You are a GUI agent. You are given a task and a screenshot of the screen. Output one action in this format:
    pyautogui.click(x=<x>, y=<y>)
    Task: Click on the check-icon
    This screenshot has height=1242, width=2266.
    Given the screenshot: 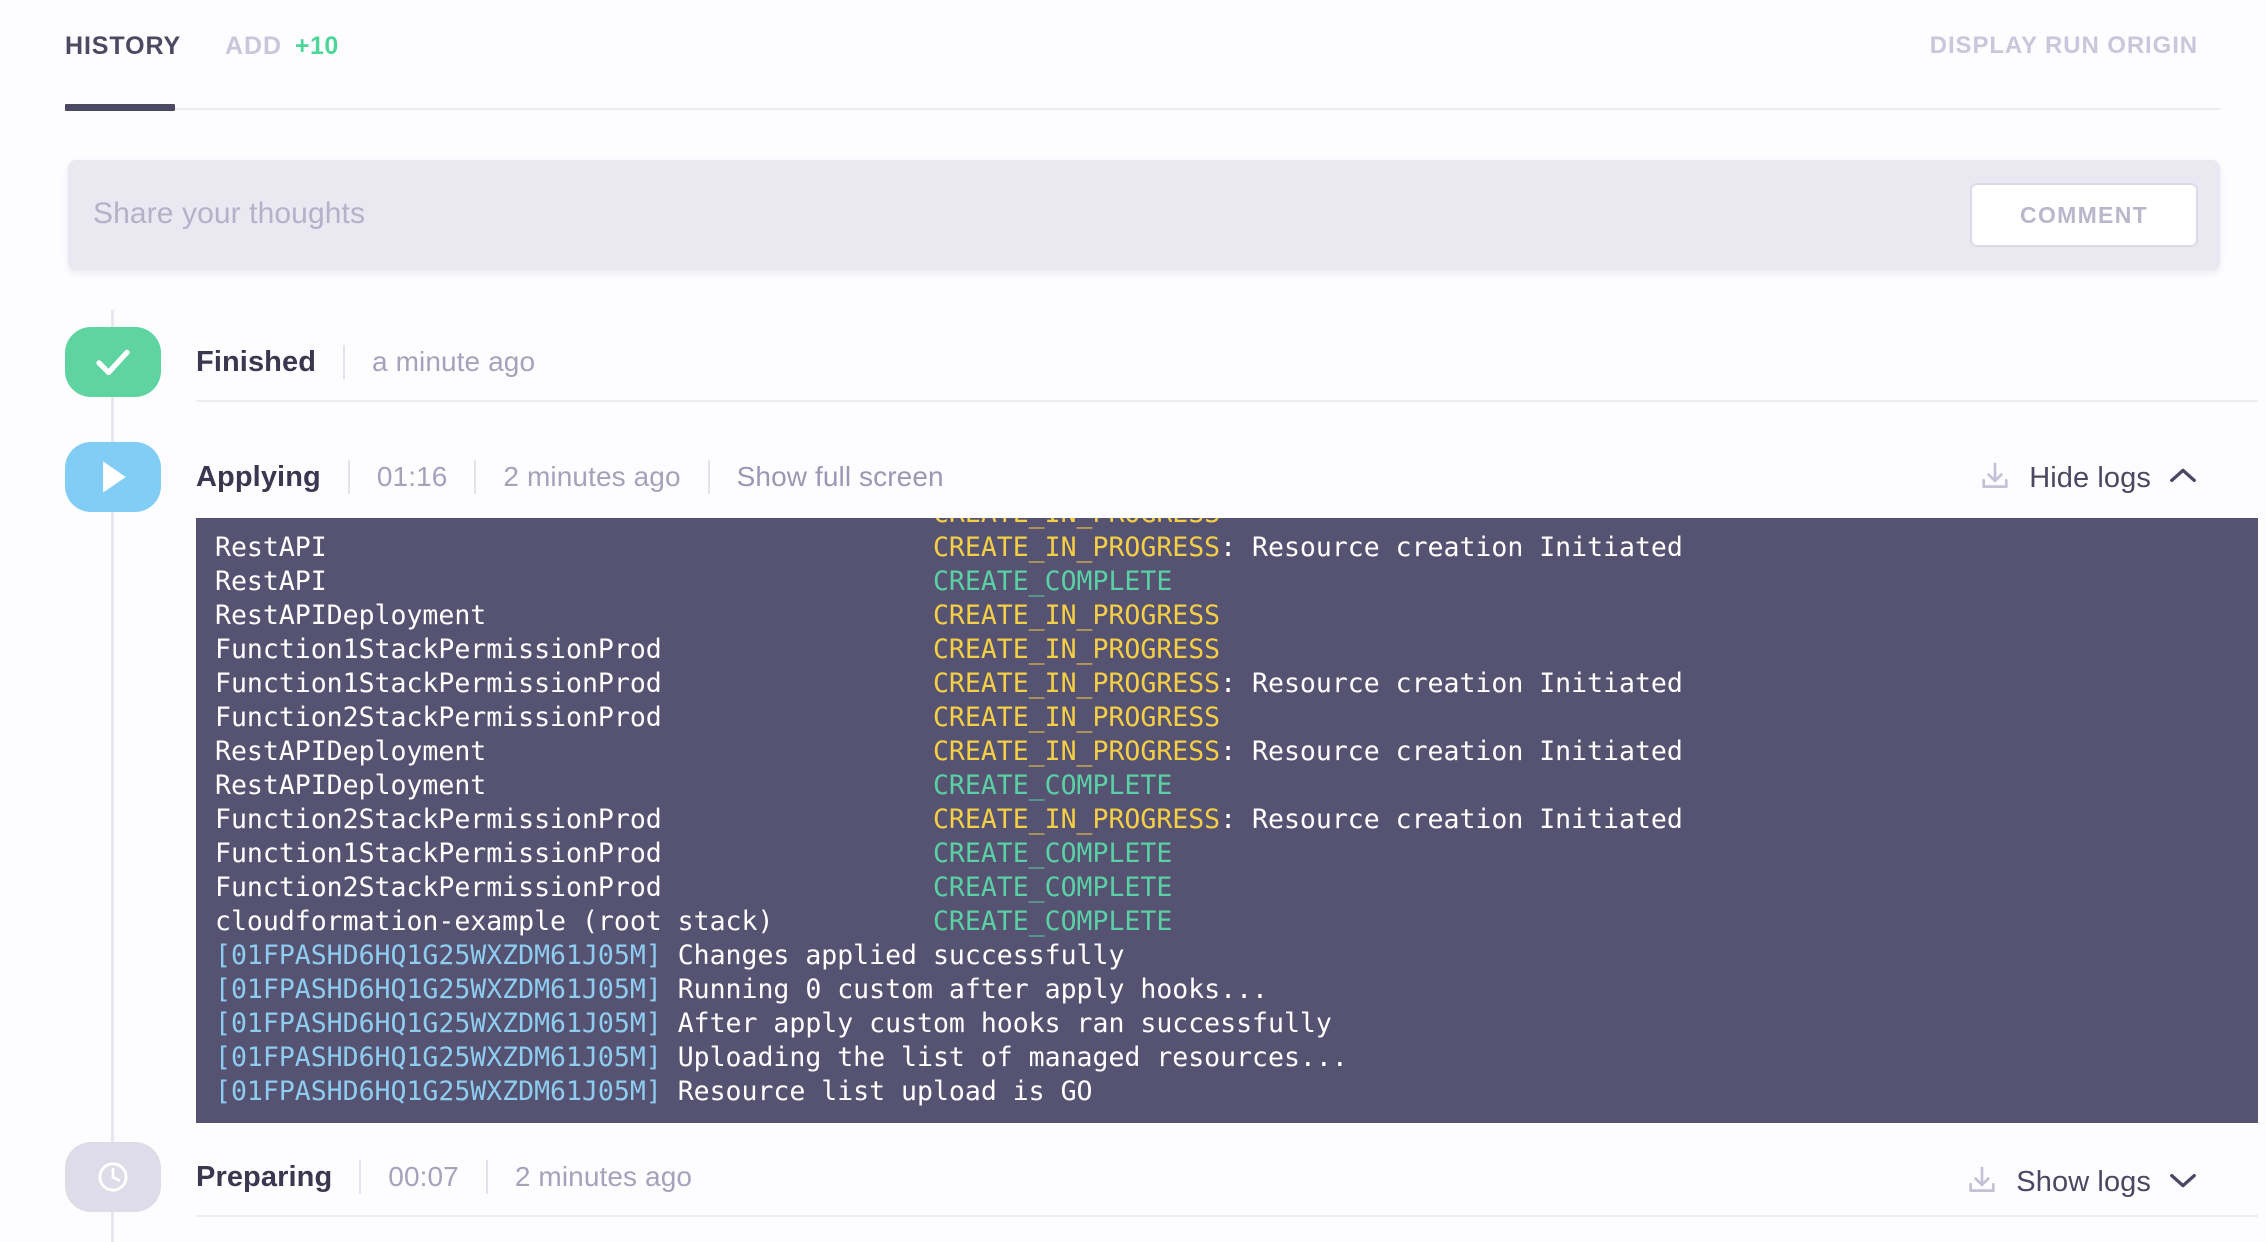 What is the action you would take?
    pyautogui.click(x=113, y=362)
    